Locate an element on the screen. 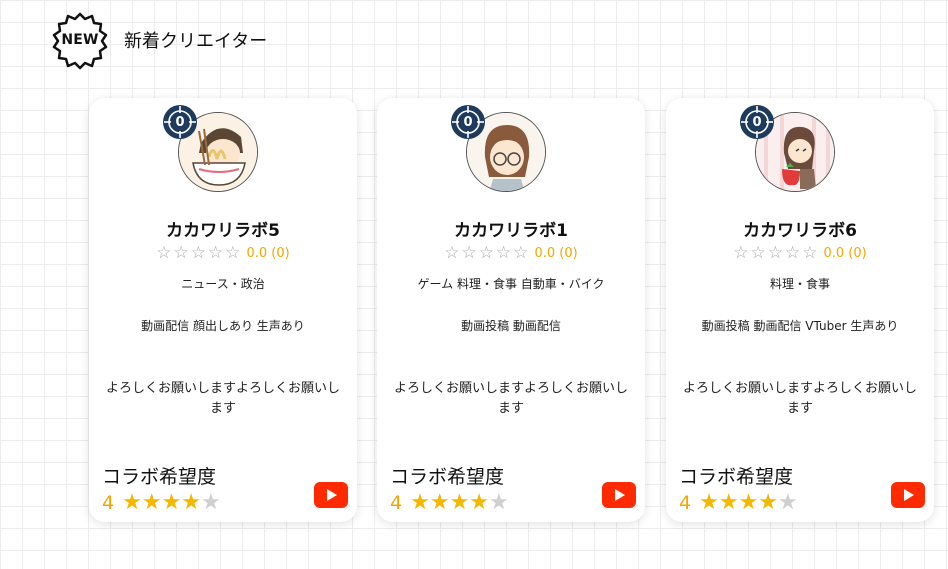  section-title: 新着クリエイター is located at coordinates (196, 41).